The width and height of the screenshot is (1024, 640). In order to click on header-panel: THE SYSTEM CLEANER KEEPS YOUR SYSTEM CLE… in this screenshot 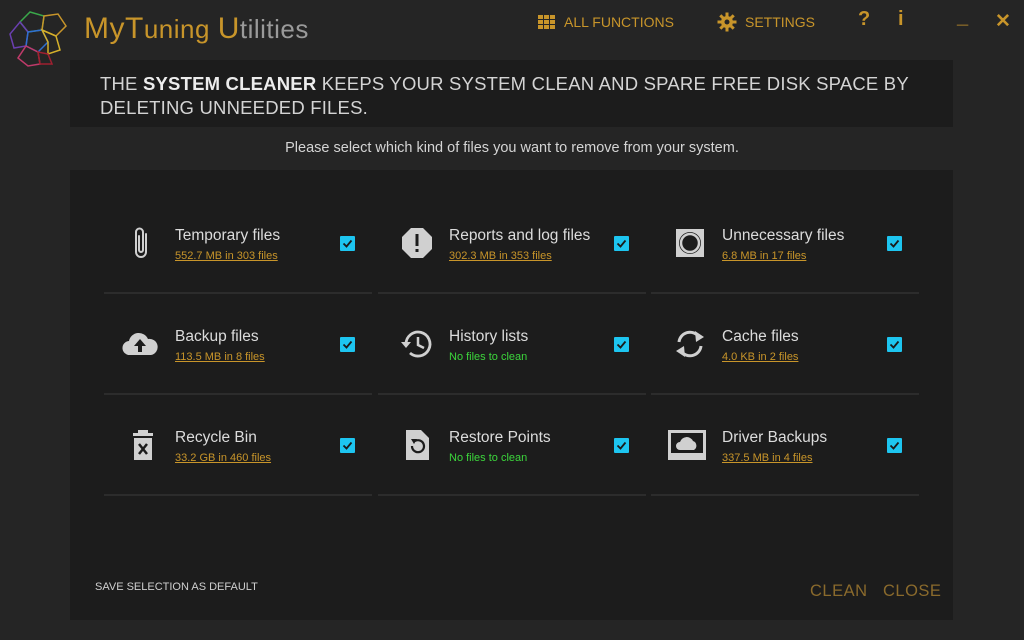, I will do `click(511, 93)`.